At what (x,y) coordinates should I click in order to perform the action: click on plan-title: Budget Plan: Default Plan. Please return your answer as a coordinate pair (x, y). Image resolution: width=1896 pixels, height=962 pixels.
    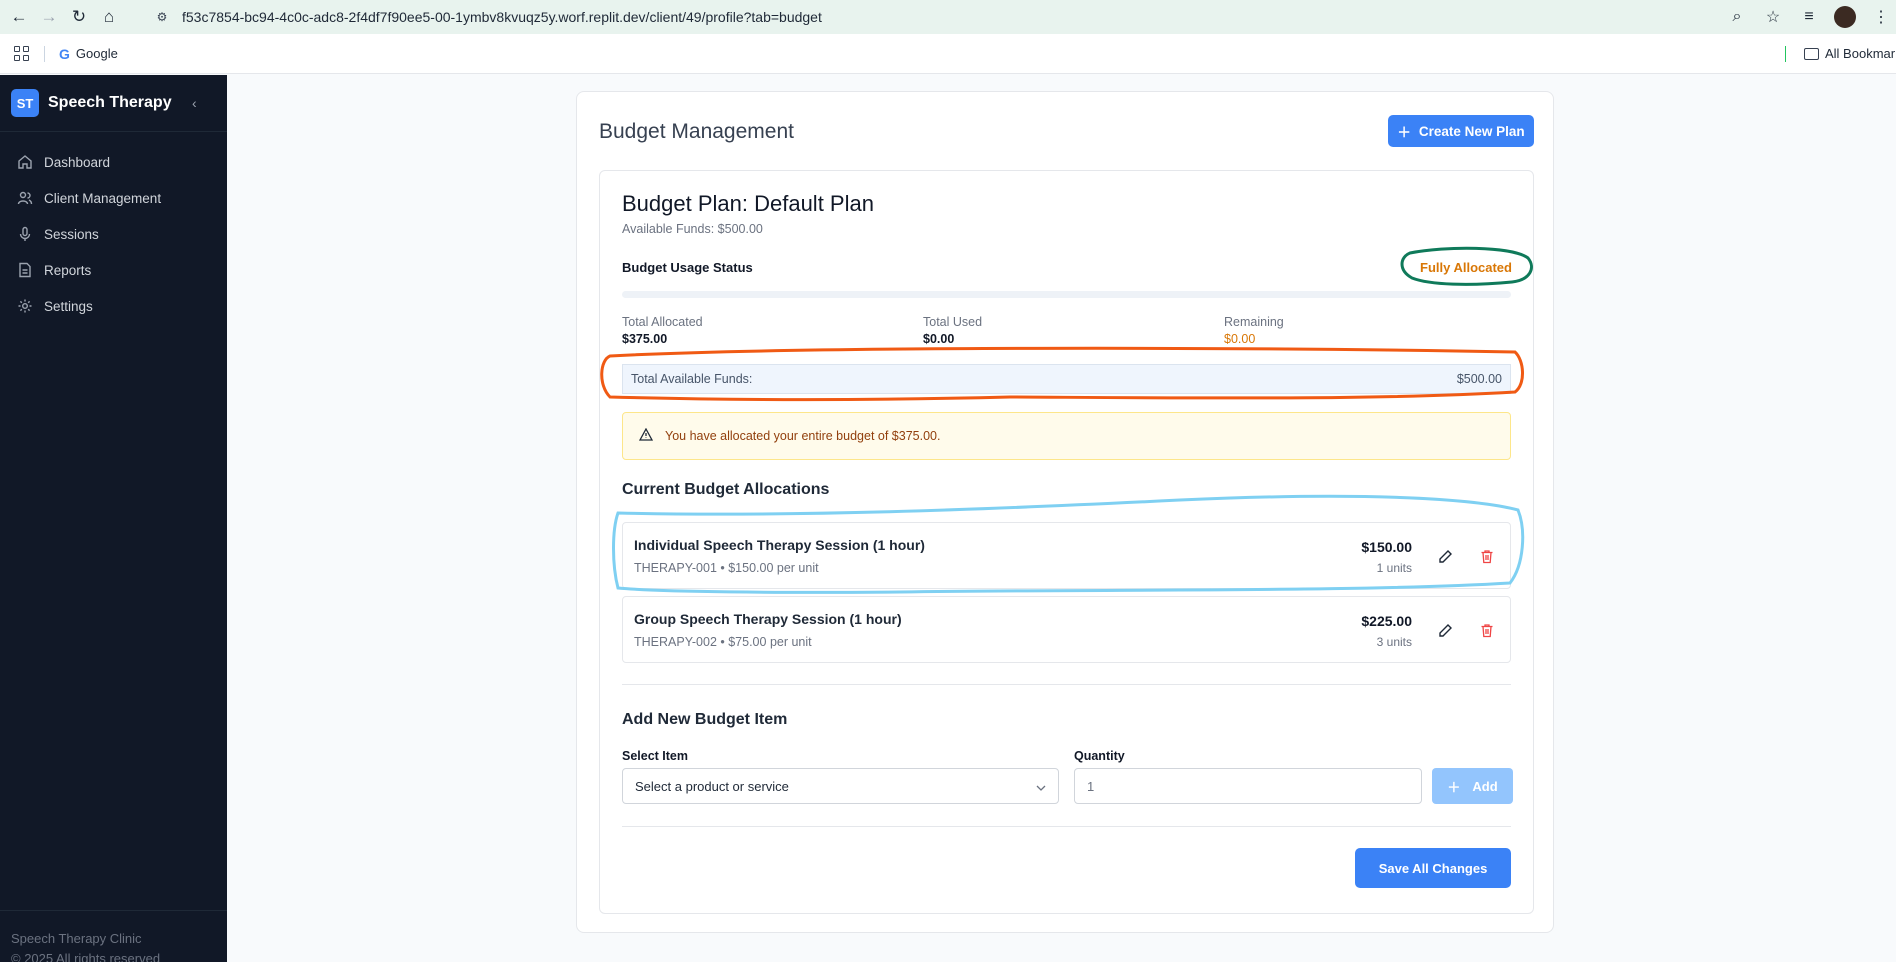
    Looking at the image, I should click on (748, 203).